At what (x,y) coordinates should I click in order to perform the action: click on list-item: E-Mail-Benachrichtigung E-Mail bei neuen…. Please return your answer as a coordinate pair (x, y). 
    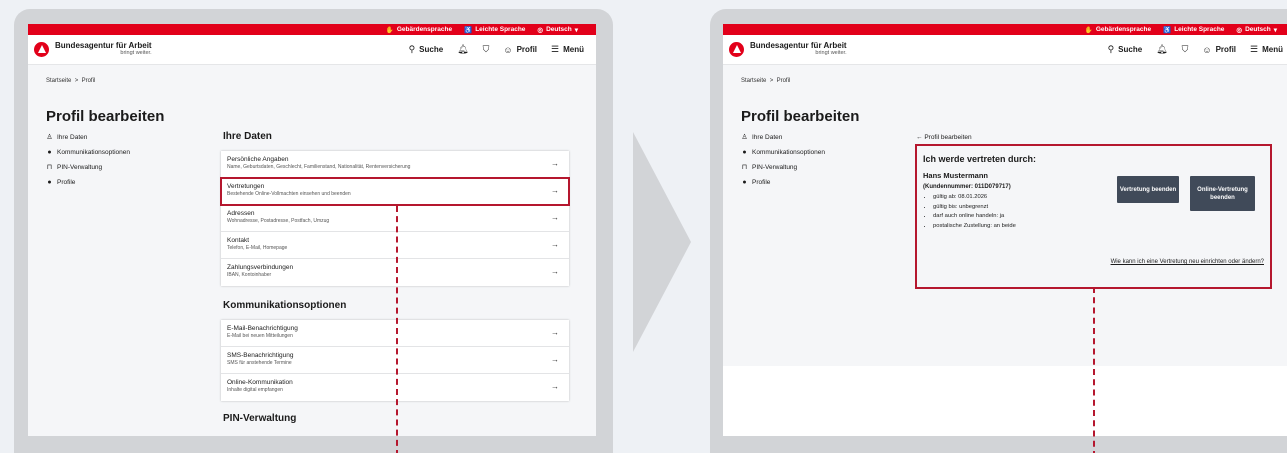
    Looking at the image, I should click on (395, 333).